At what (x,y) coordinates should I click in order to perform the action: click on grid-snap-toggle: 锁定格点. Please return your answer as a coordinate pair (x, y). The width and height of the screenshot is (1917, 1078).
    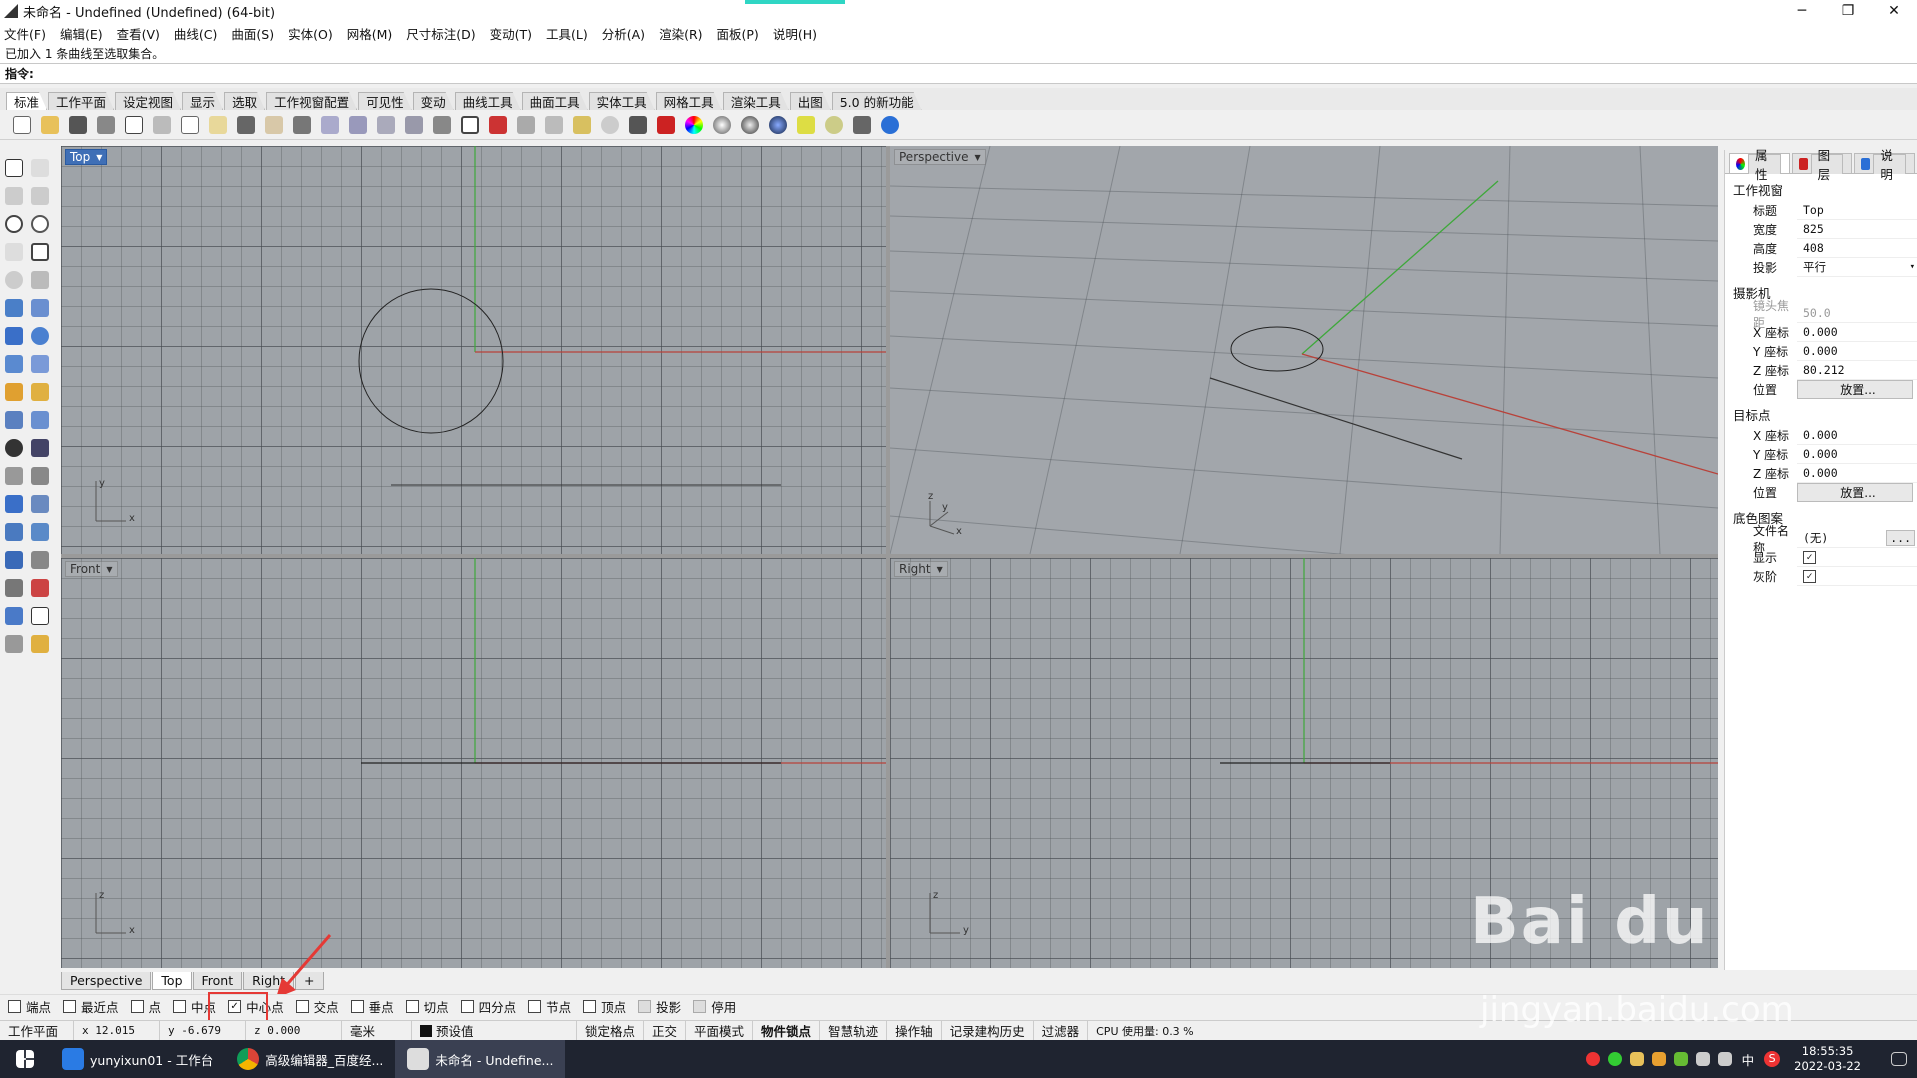
    Looking at the image, I should click on (611, 1030).